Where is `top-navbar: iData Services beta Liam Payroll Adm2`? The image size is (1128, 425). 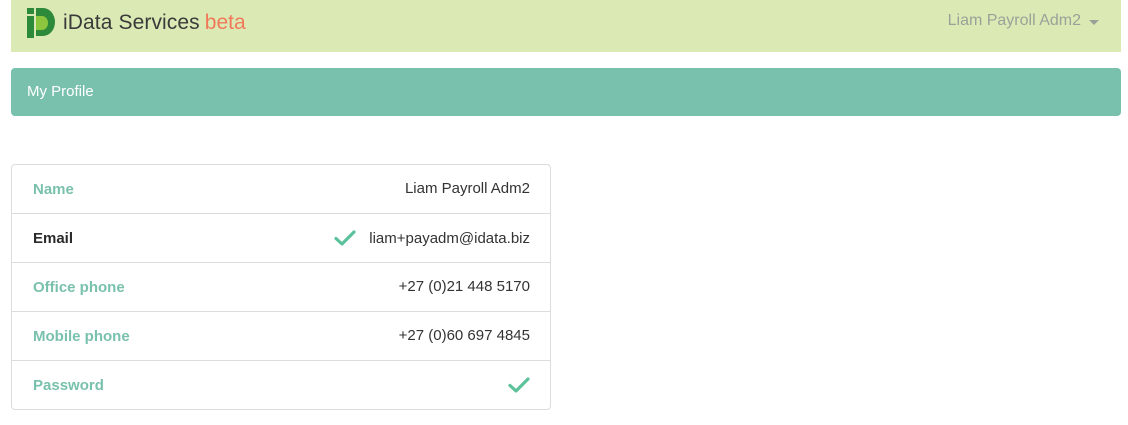 top-navbar: iData Services beta Liam Payroll Adm2 is located at coordinates (566, 26).